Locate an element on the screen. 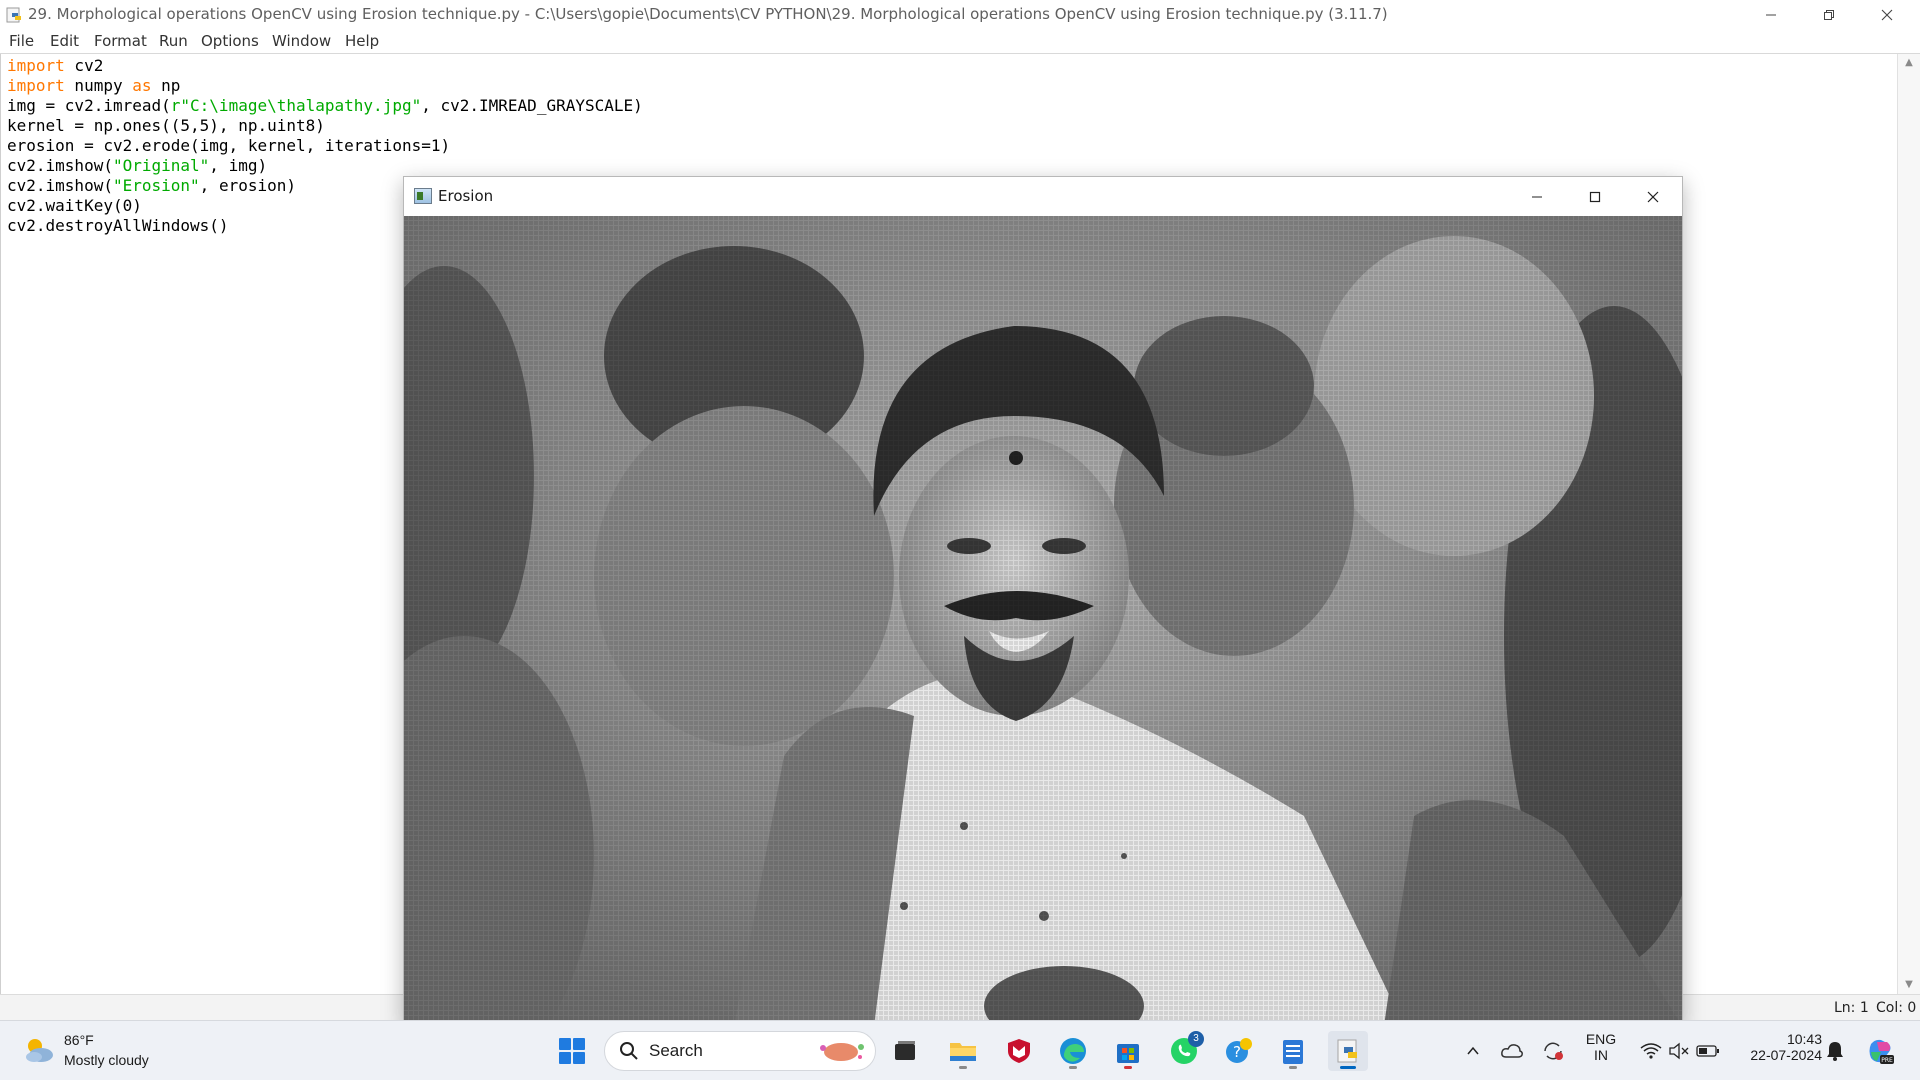 This screenshot has width=1920, height=1080. volume-muted-icon is located at coordinates (1679, 1051).